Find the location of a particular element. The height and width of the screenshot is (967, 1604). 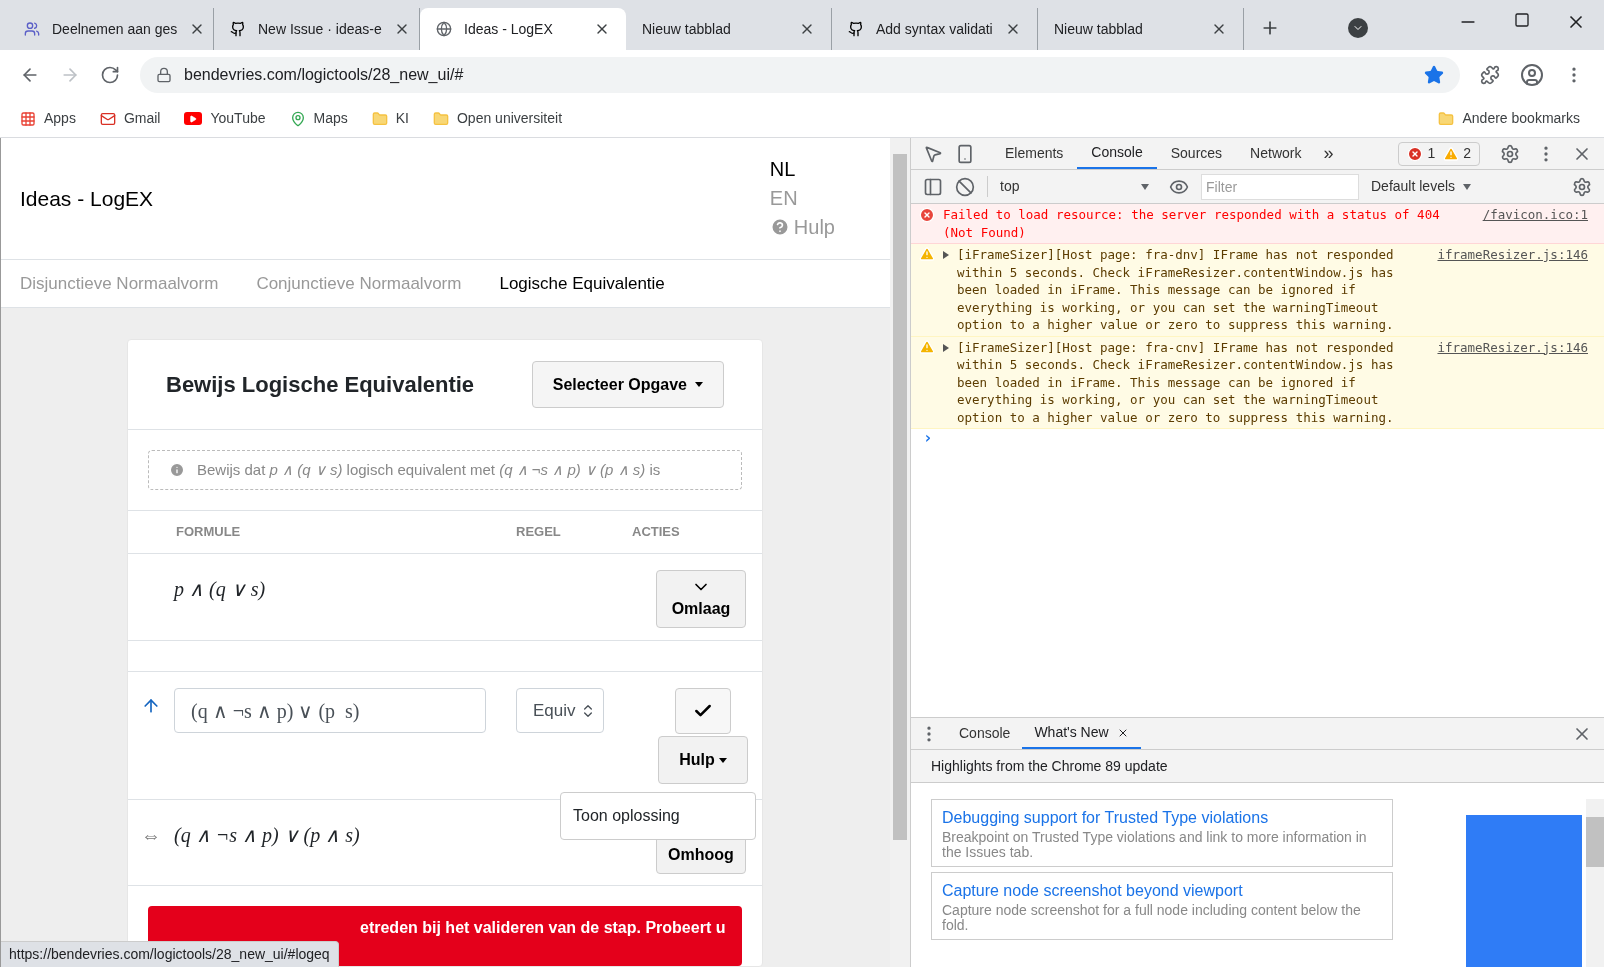

devtools-tab: Elements is located at coordinates (1034, 153).